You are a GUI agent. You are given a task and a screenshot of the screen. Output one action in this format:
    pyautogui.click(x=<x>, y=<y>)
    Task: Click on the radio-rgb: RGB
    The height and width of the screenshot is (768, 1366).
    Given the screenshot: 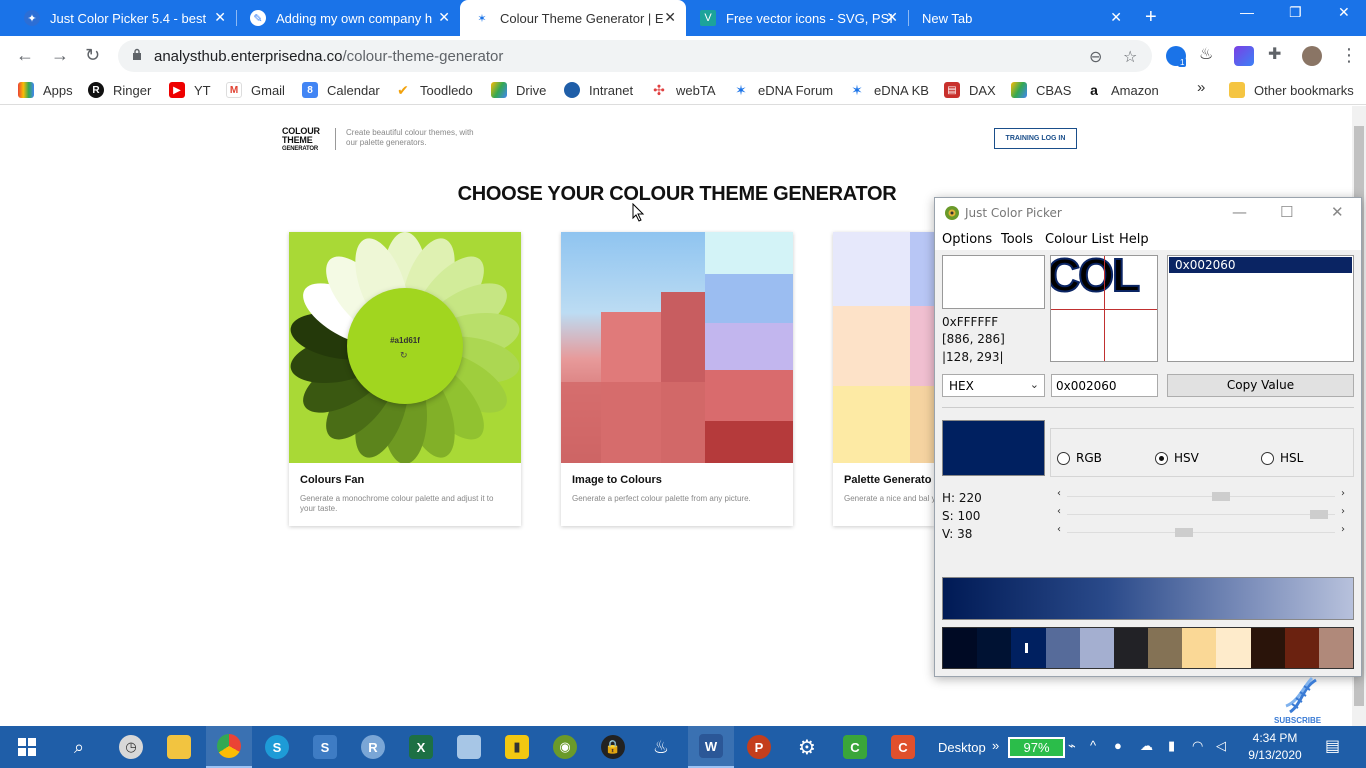 What is the action you would take?
    pyautogui.click(x=1079, y=458)
    